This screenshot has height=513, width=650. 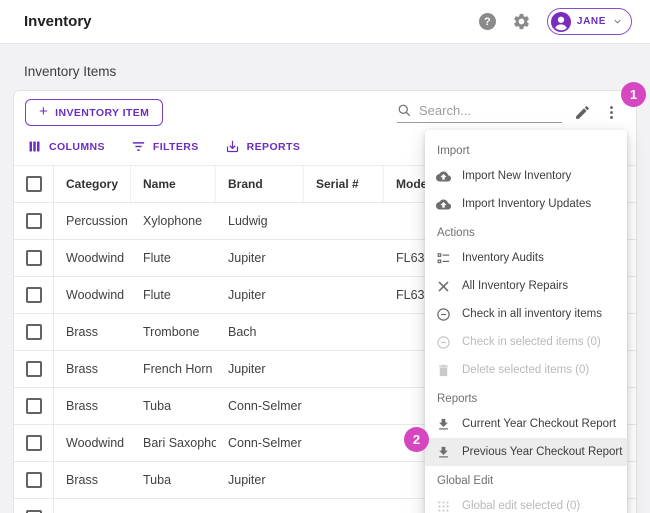 I want to click on cell-name: Trombone, so click(x=171, y=332).